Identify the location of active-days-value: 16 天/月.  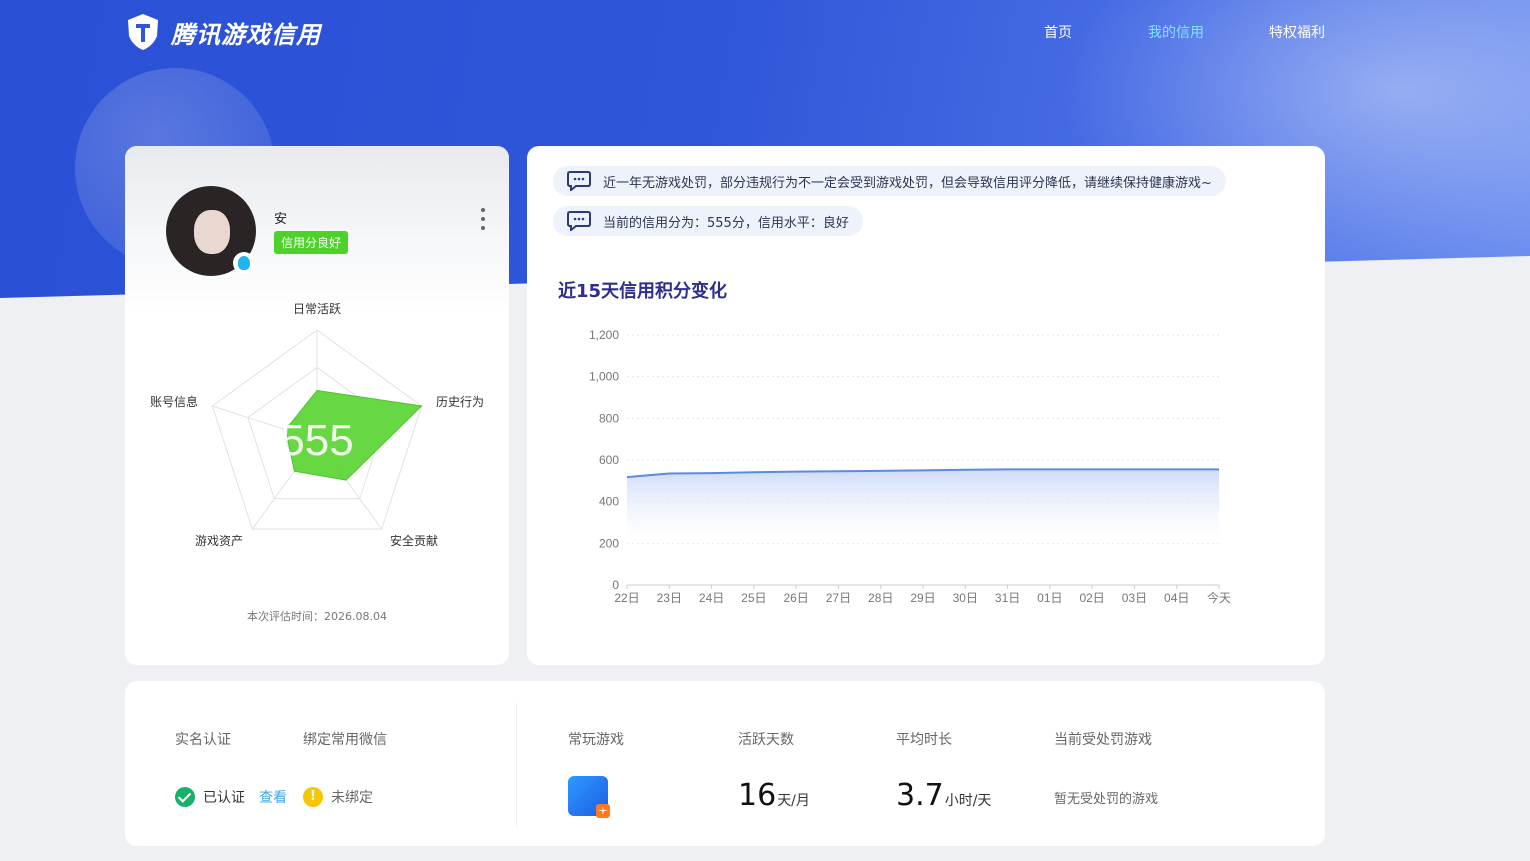
(774, 795).